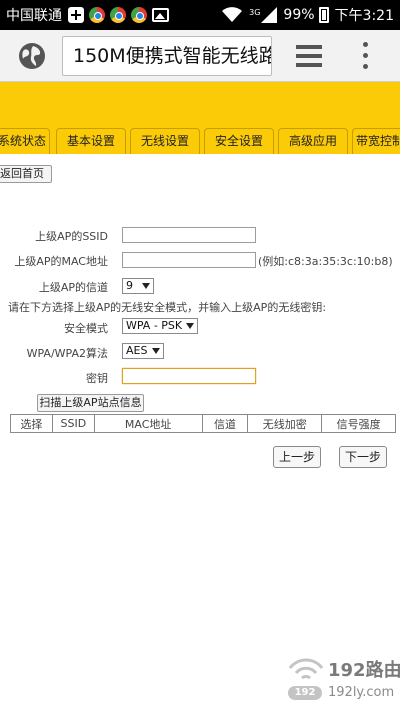 The image size is (400, 711). What do you see at coordinates (366, 56) in the screenshot?
I see `overflow-menu-icon` at bounding box center [366, 56].